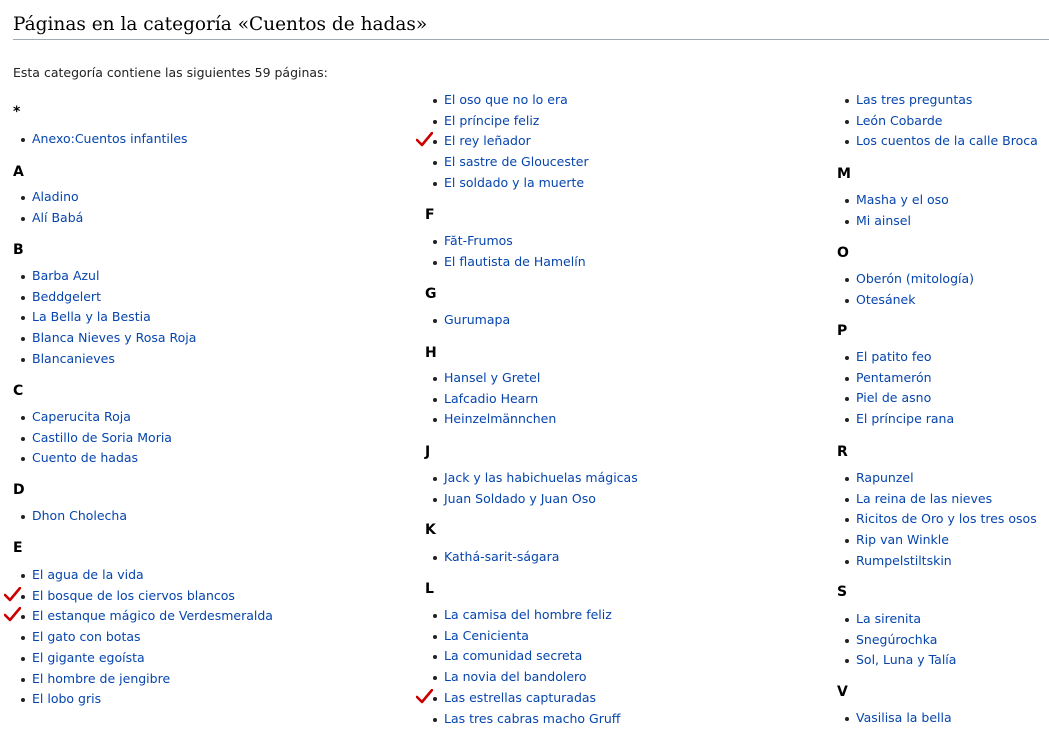 This screenshot has width=1049, height=735. Describe the element at coordinates (905, 418) in the screenshot. I see `category-page-link: El príncipe rana` at that location.